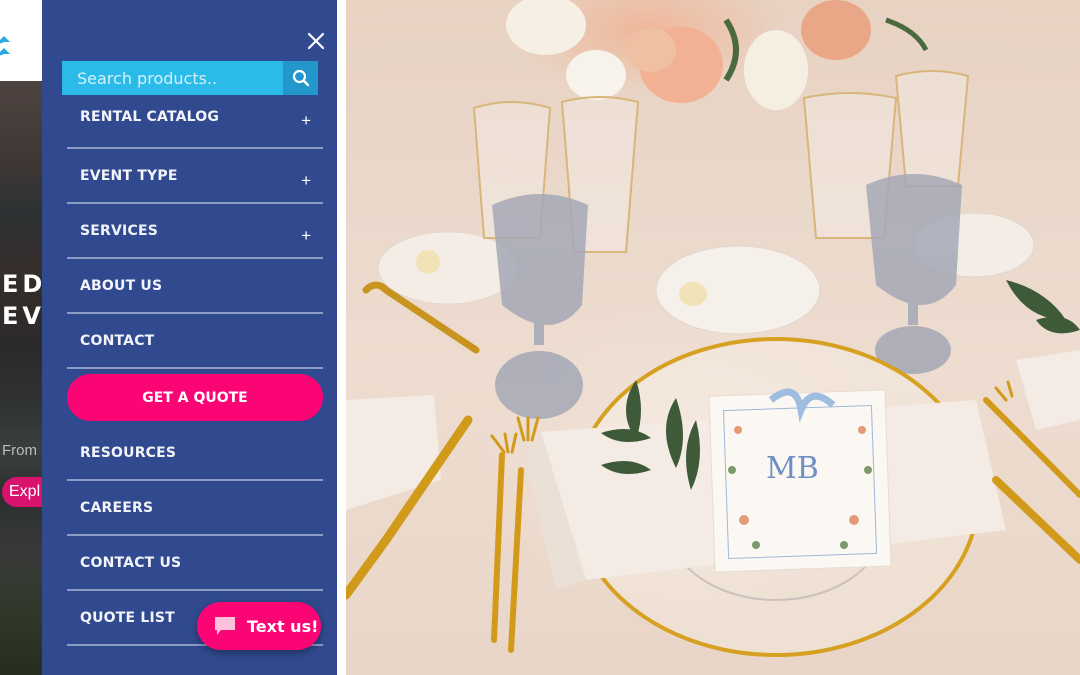  What do you see at coordinates (195, 286) in the screenshot?
I see `menu-item-about-us: ABOUT US` at bounding box center [195, 286].